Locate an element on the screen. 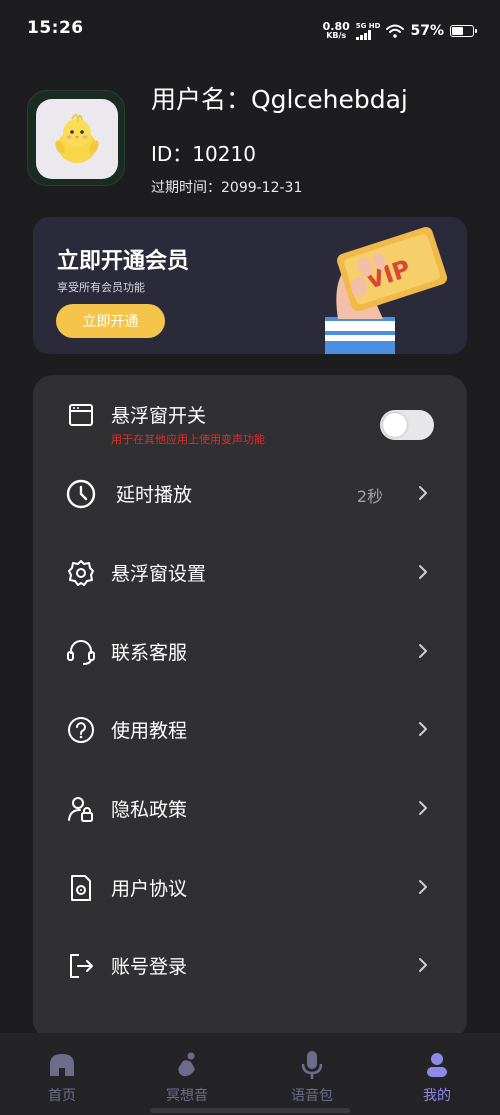 This screenshot has width=500, height=1115. network-speed-value: 0.80 is located at coordinates (336, 26).